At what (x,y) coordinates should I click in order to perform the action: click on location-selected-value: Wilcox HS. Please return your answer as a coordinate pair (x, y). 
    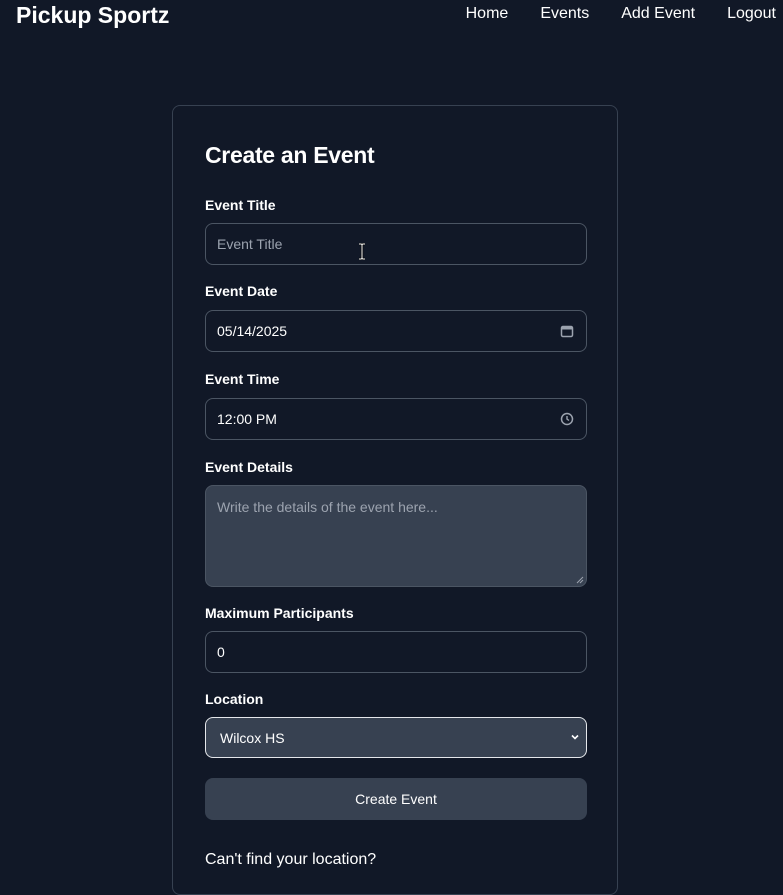
    Looking at the image, I should click on (252, 737).